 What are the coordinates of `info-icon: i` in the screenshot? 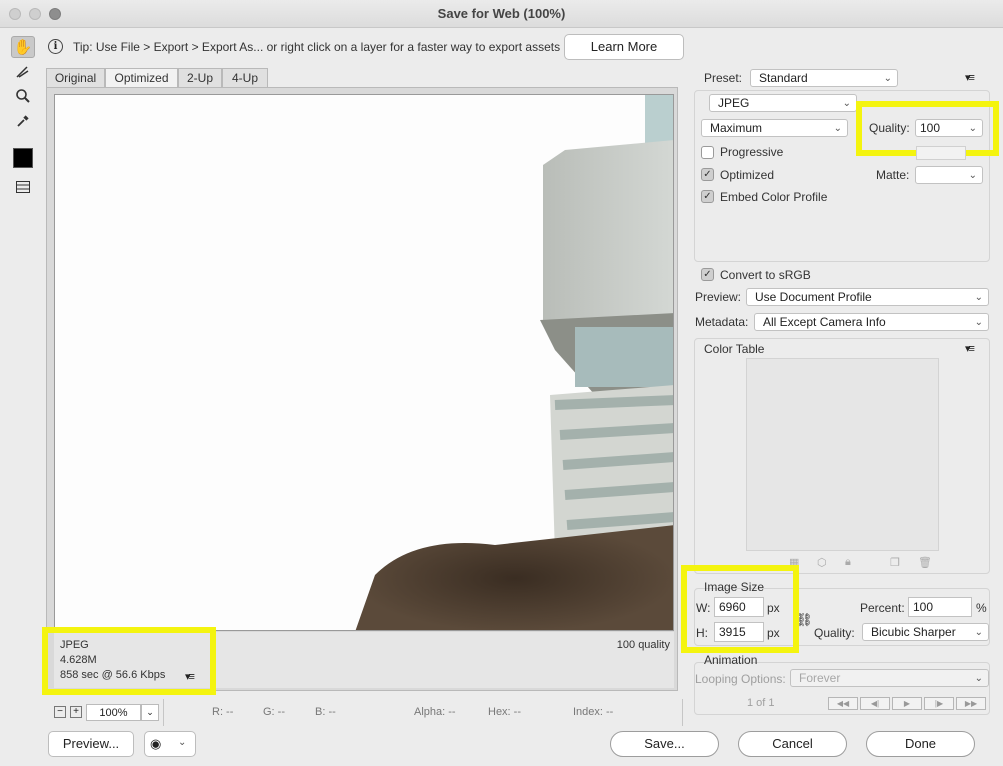 It's located at (55, 46).